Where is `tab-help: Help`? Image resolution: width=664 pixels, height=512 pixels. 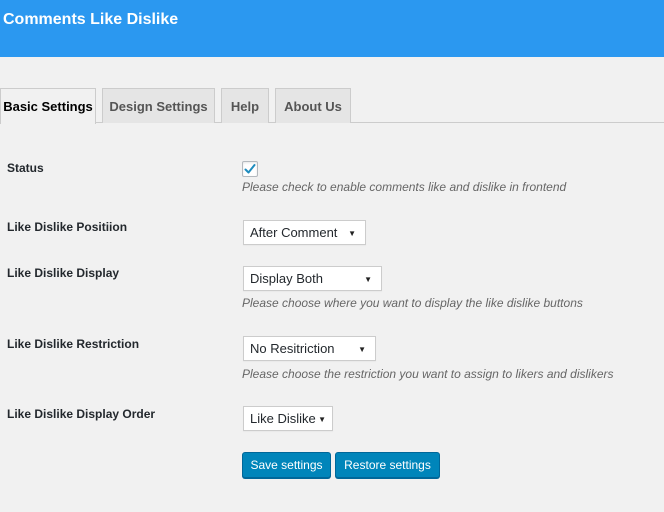
tab-help: Help is located at coordinates (245, 105).